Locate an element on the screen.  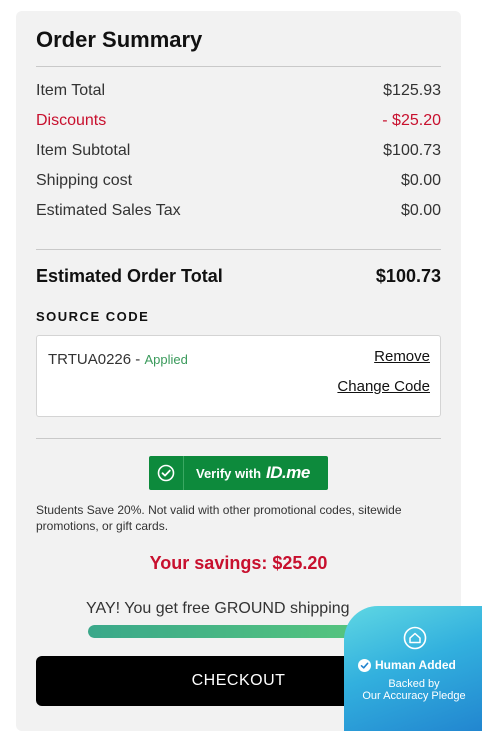
accuracy-pledge-text: Backed by Our Accuracy Pledge is located at coordinates (413, 690).